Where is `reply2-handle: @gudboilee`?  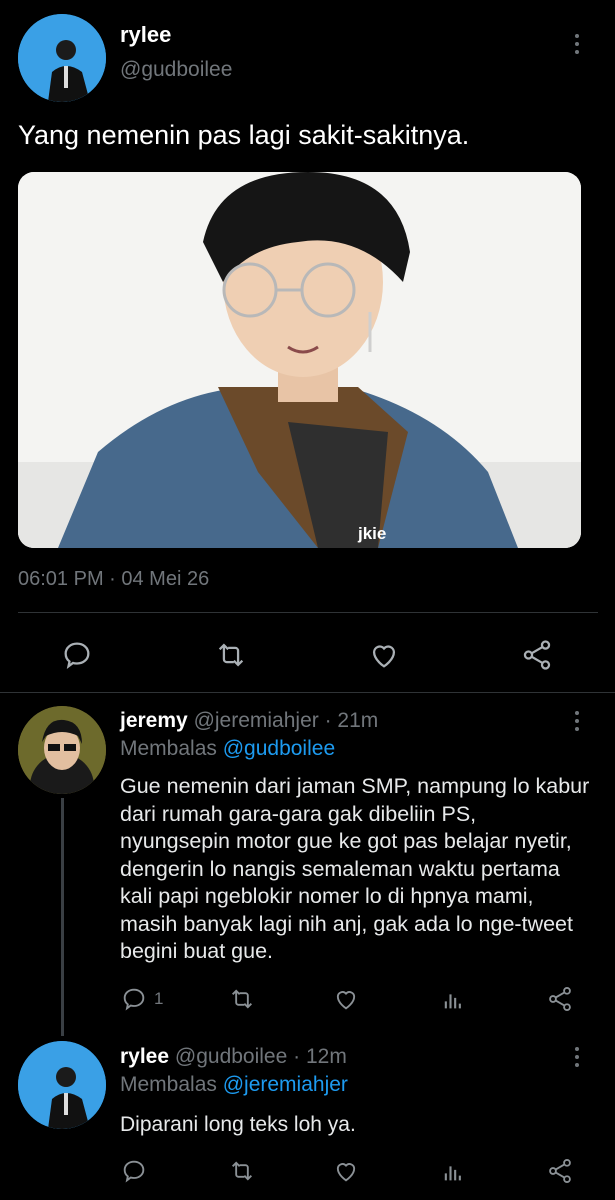
reply2-handle: @gudboilee is located at coordinates (231, 1056).